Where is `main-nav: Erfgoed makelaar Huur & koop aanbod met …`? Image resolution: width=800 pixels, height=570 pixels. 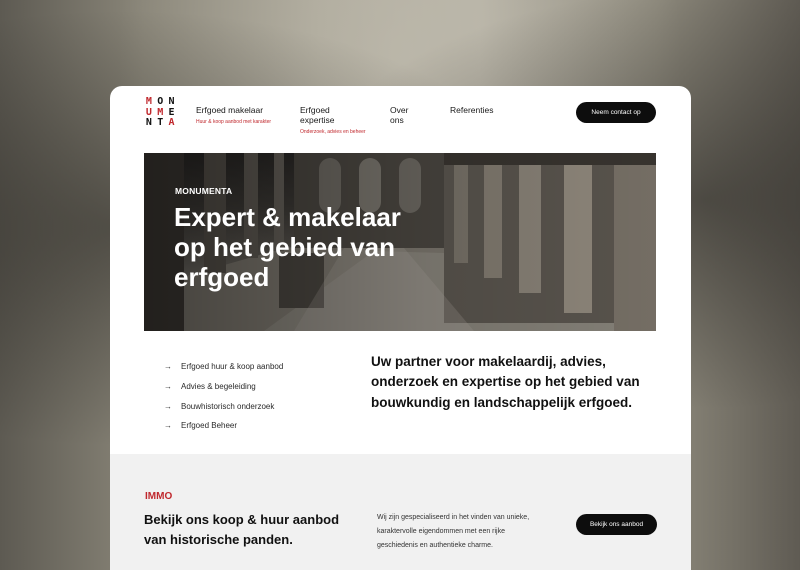
main-nav: Erfgoed makelaar Huur & koop aanbod met … is located at coordinates (357, 120).